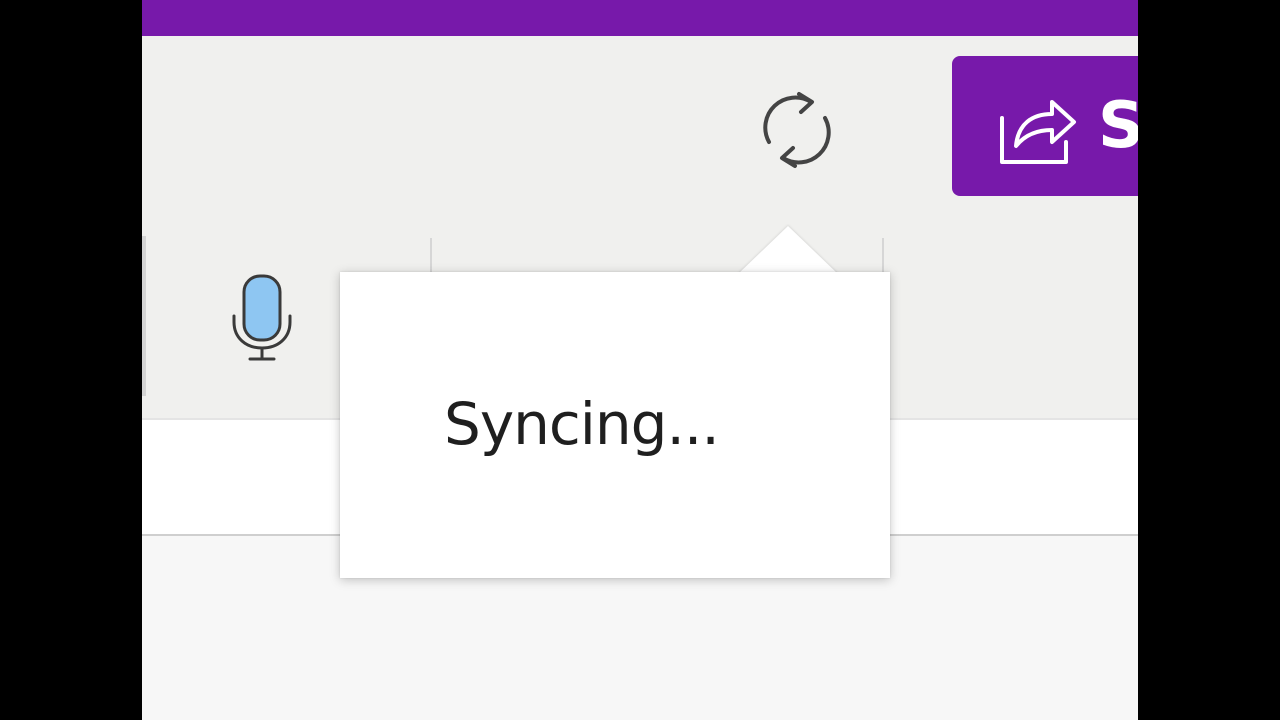  I want to click on share-button: S, so click(1045, 126).